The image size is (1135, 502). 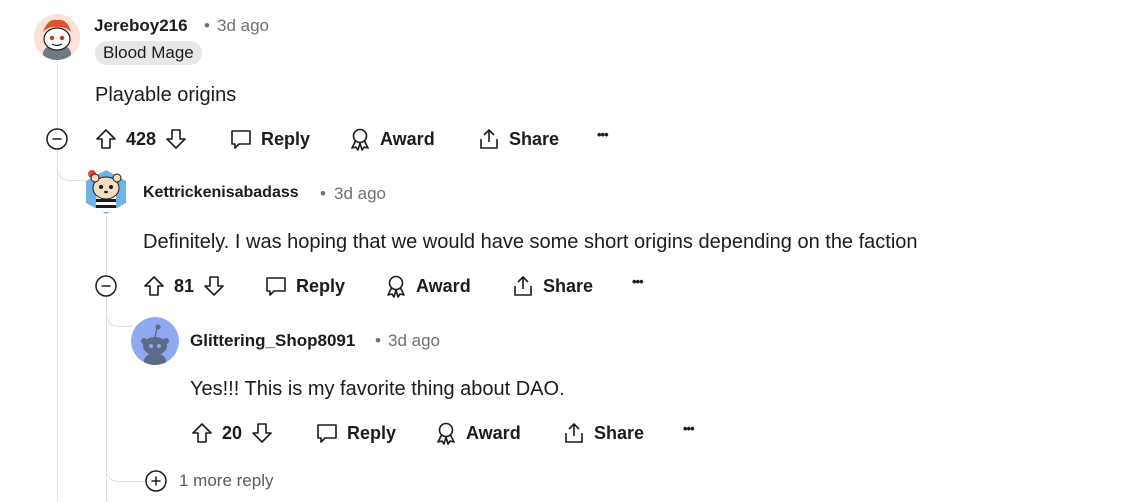 What do you see at coordinates (119, 313) in the screenshot?
I see `thread-connector-level3` at bounding box center [119, 313].